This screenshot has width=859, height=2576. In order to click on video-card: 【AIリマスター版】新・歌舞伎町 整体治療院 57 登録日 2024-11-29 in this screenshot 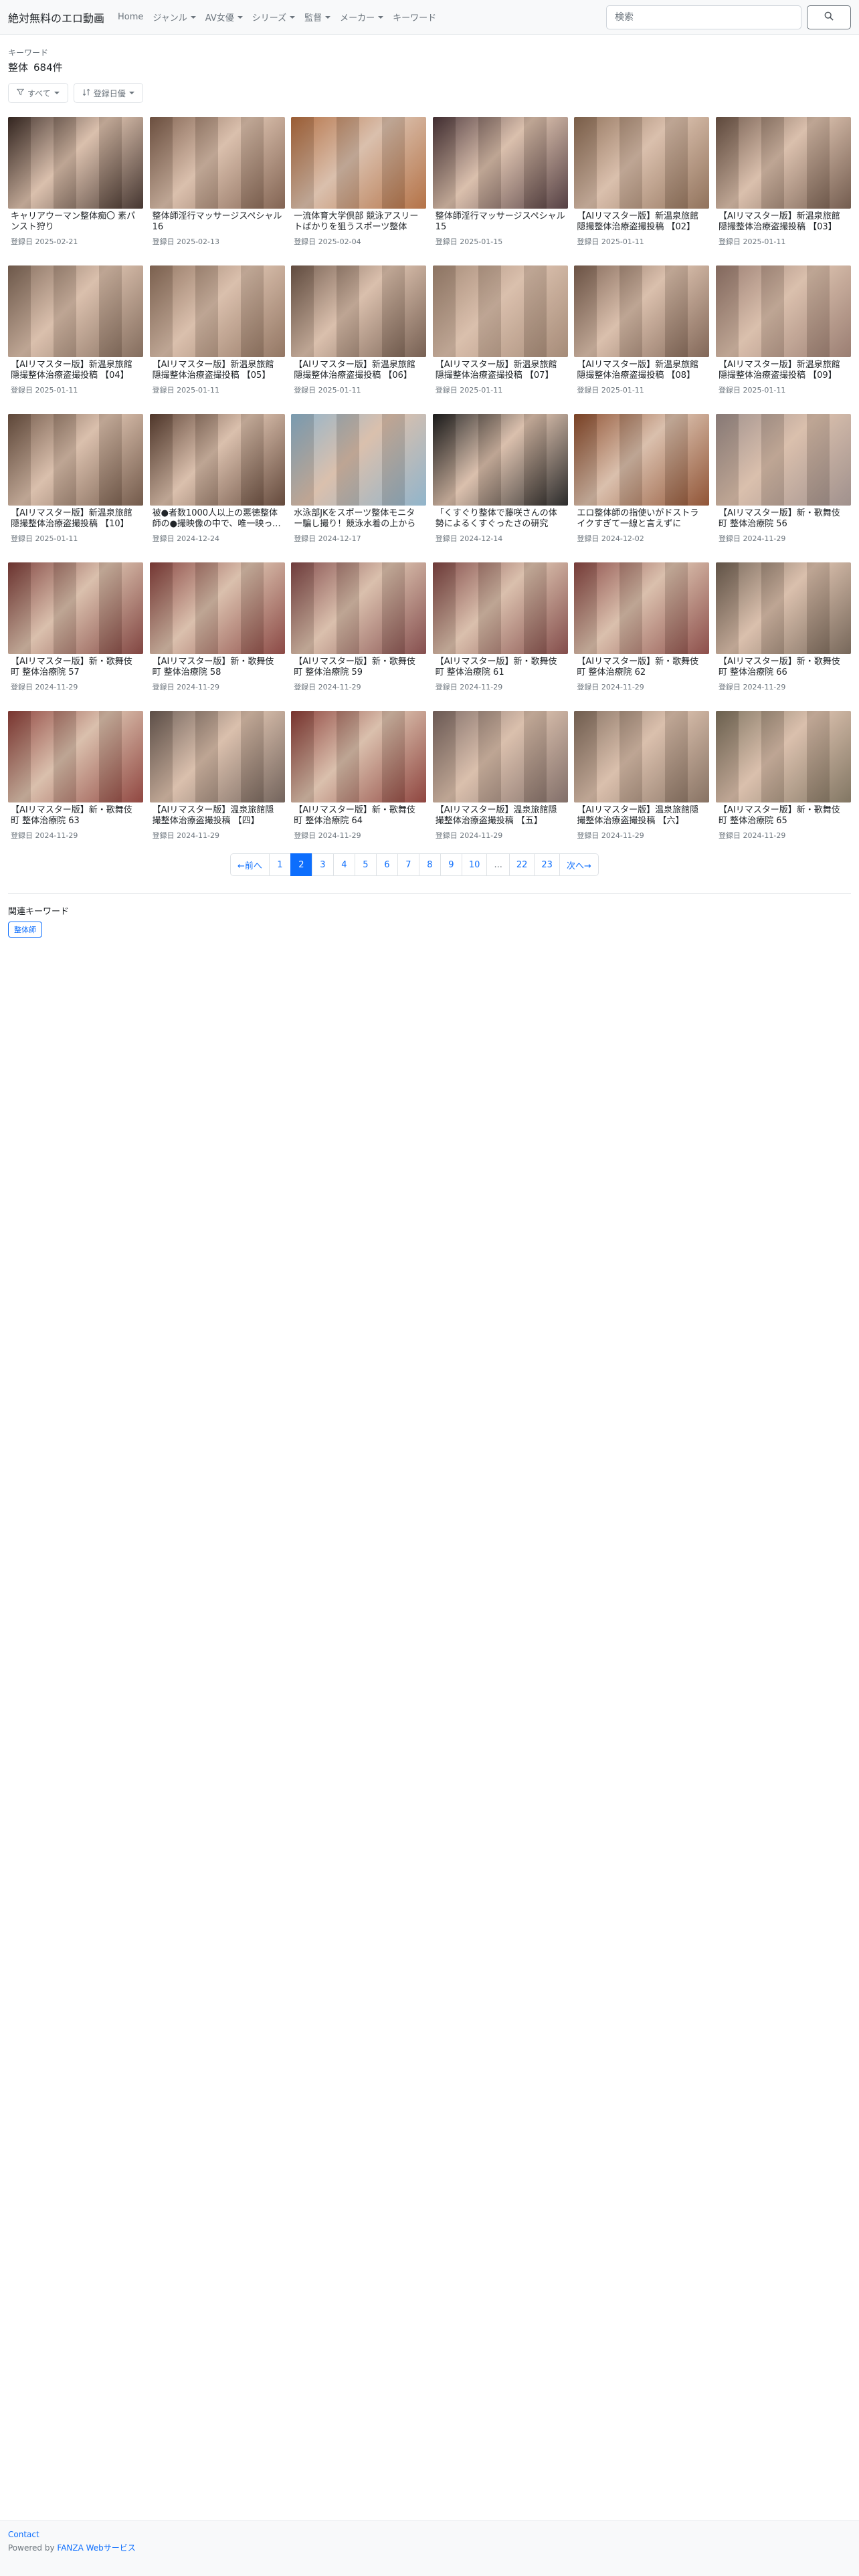, I will do `click(75, 636)`.